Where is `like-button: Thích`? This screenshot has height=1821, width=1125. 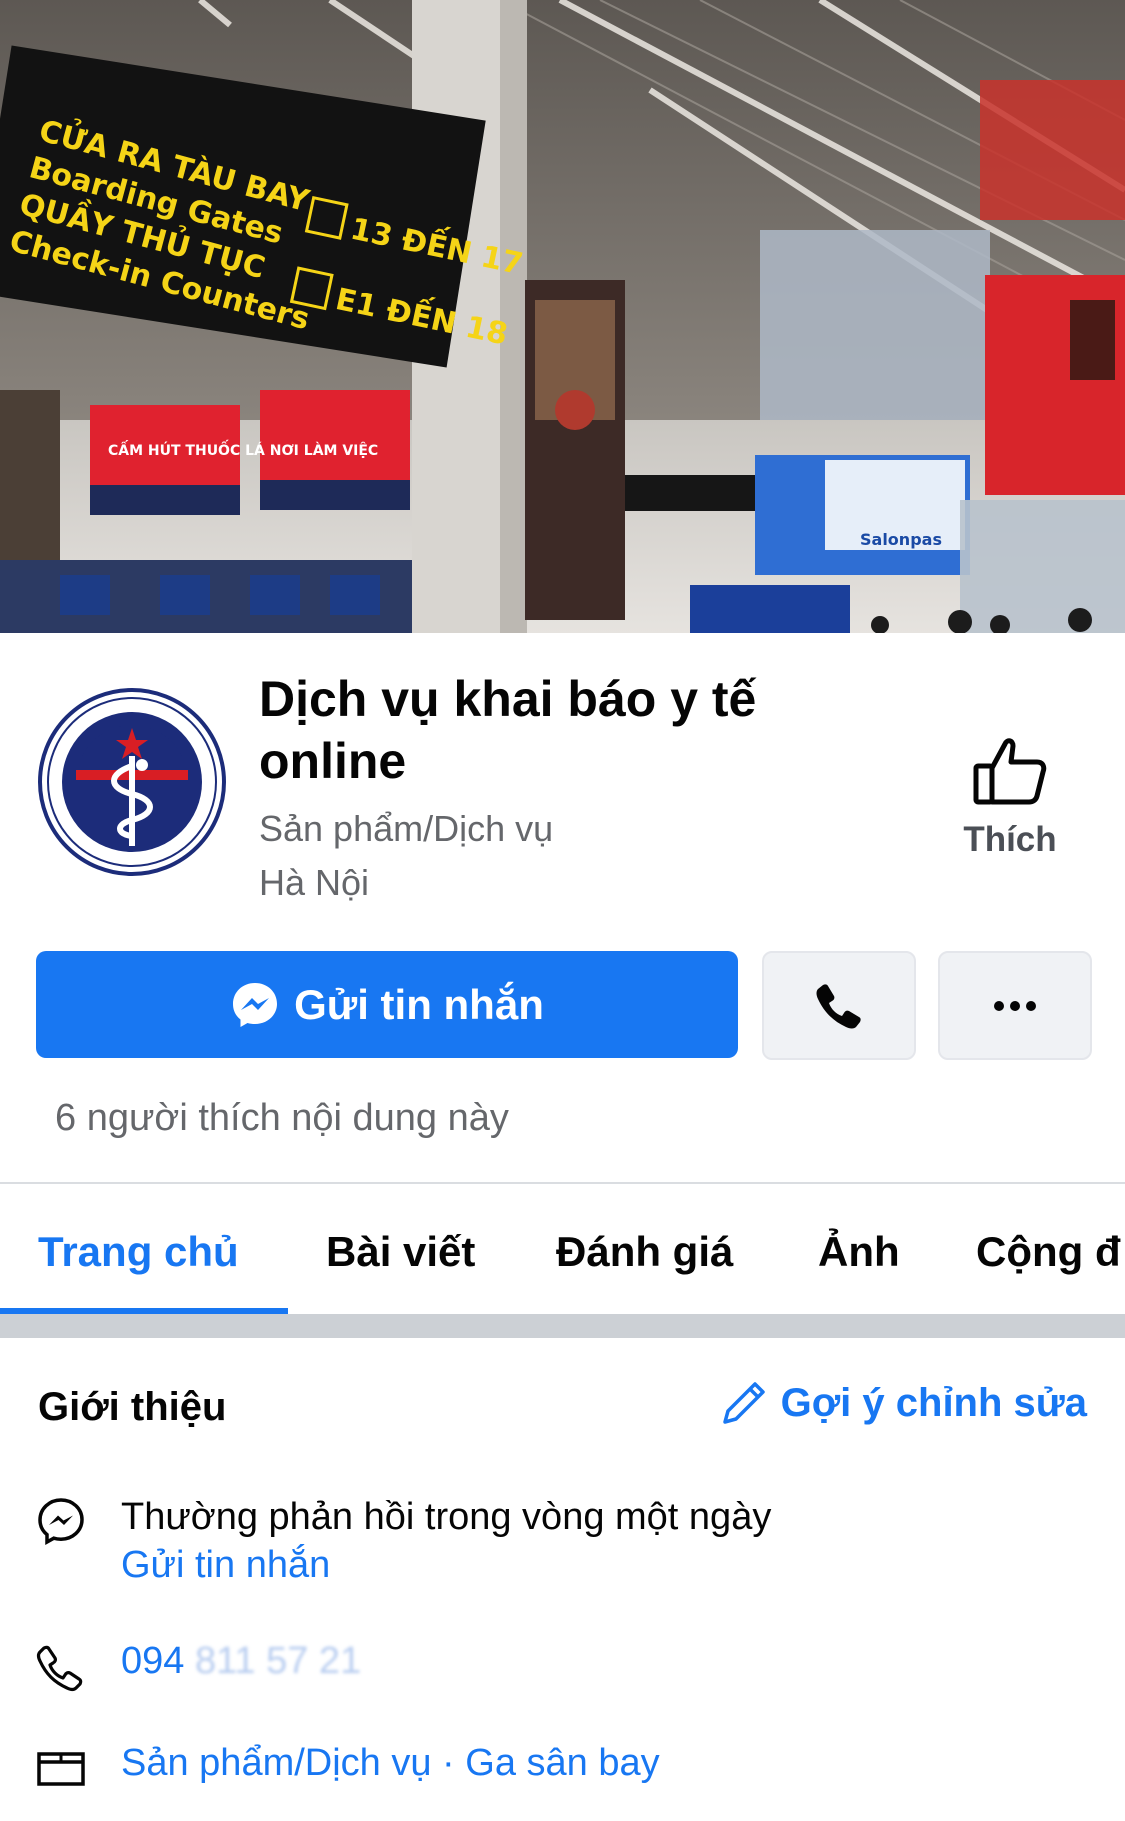
like-button: Thích is located at coordinates (1010, 805).